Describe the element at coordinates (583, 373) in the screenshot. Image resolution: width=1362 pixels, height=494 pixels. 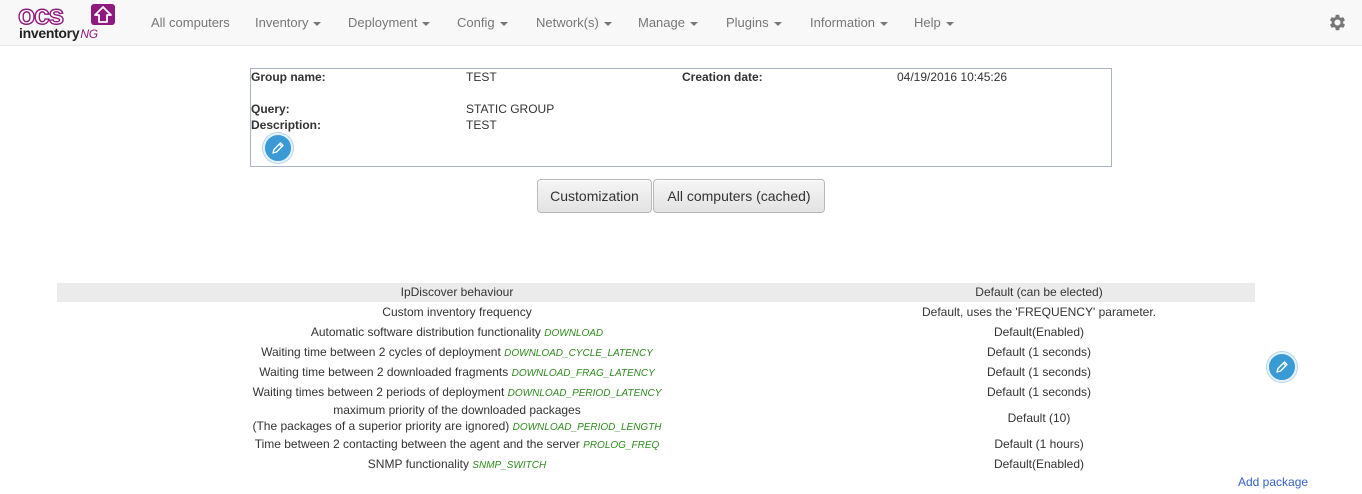
I see `option-code: DOWNLOAD_FRAG_LATENCY` at that location.